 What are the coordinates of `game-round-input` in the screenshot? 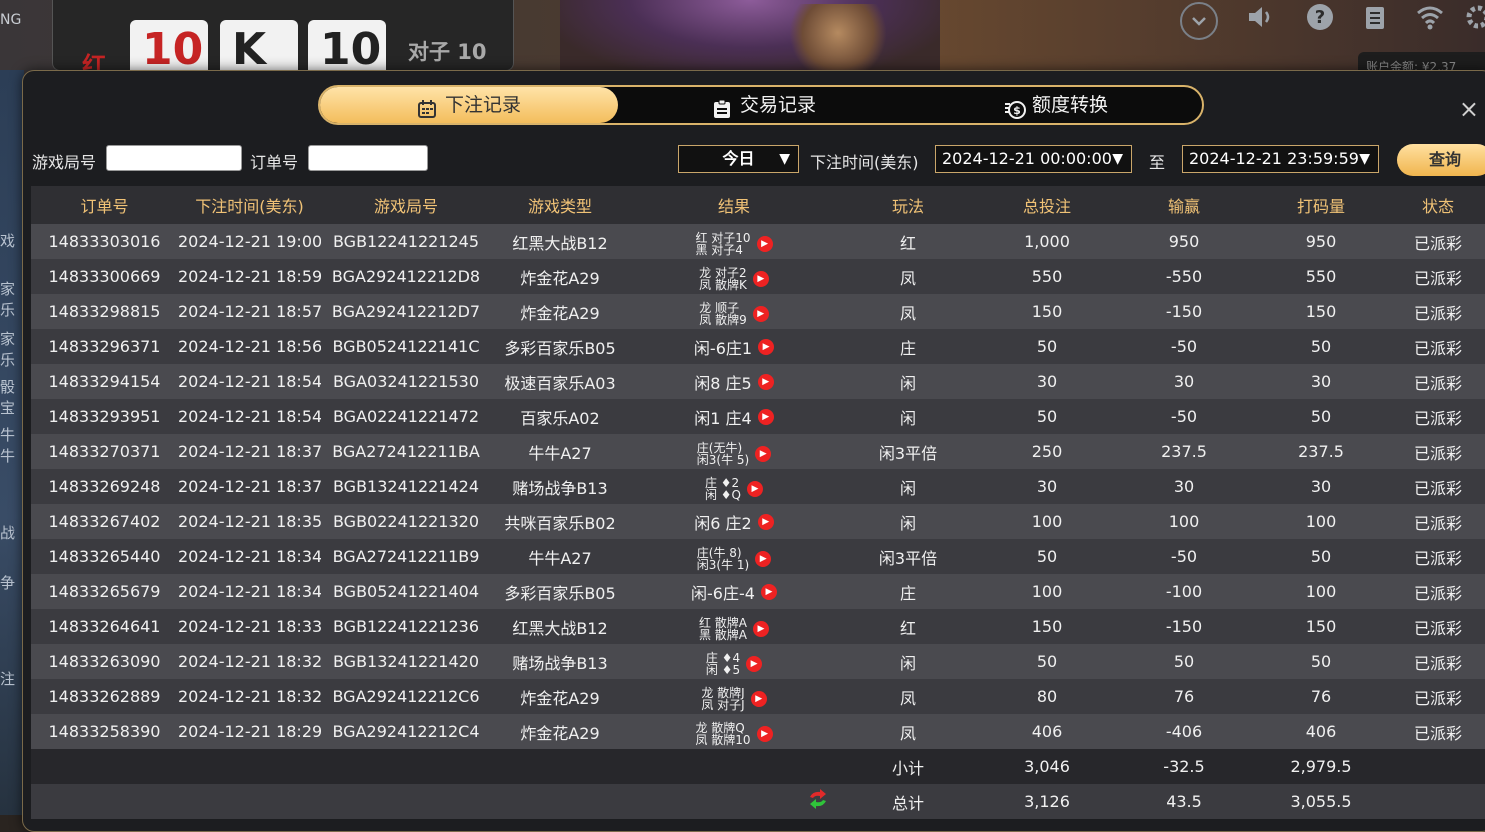 It's located at (174, 158).